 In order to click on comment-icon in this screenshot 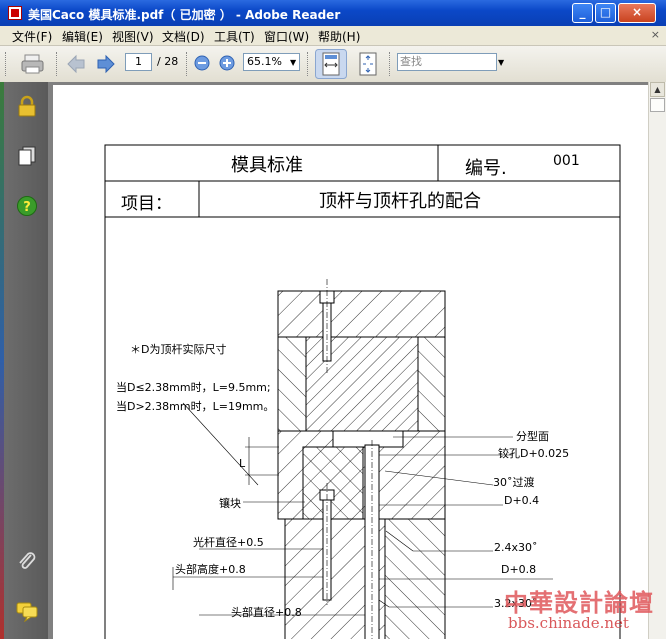, I will do `click(27, 611)`.